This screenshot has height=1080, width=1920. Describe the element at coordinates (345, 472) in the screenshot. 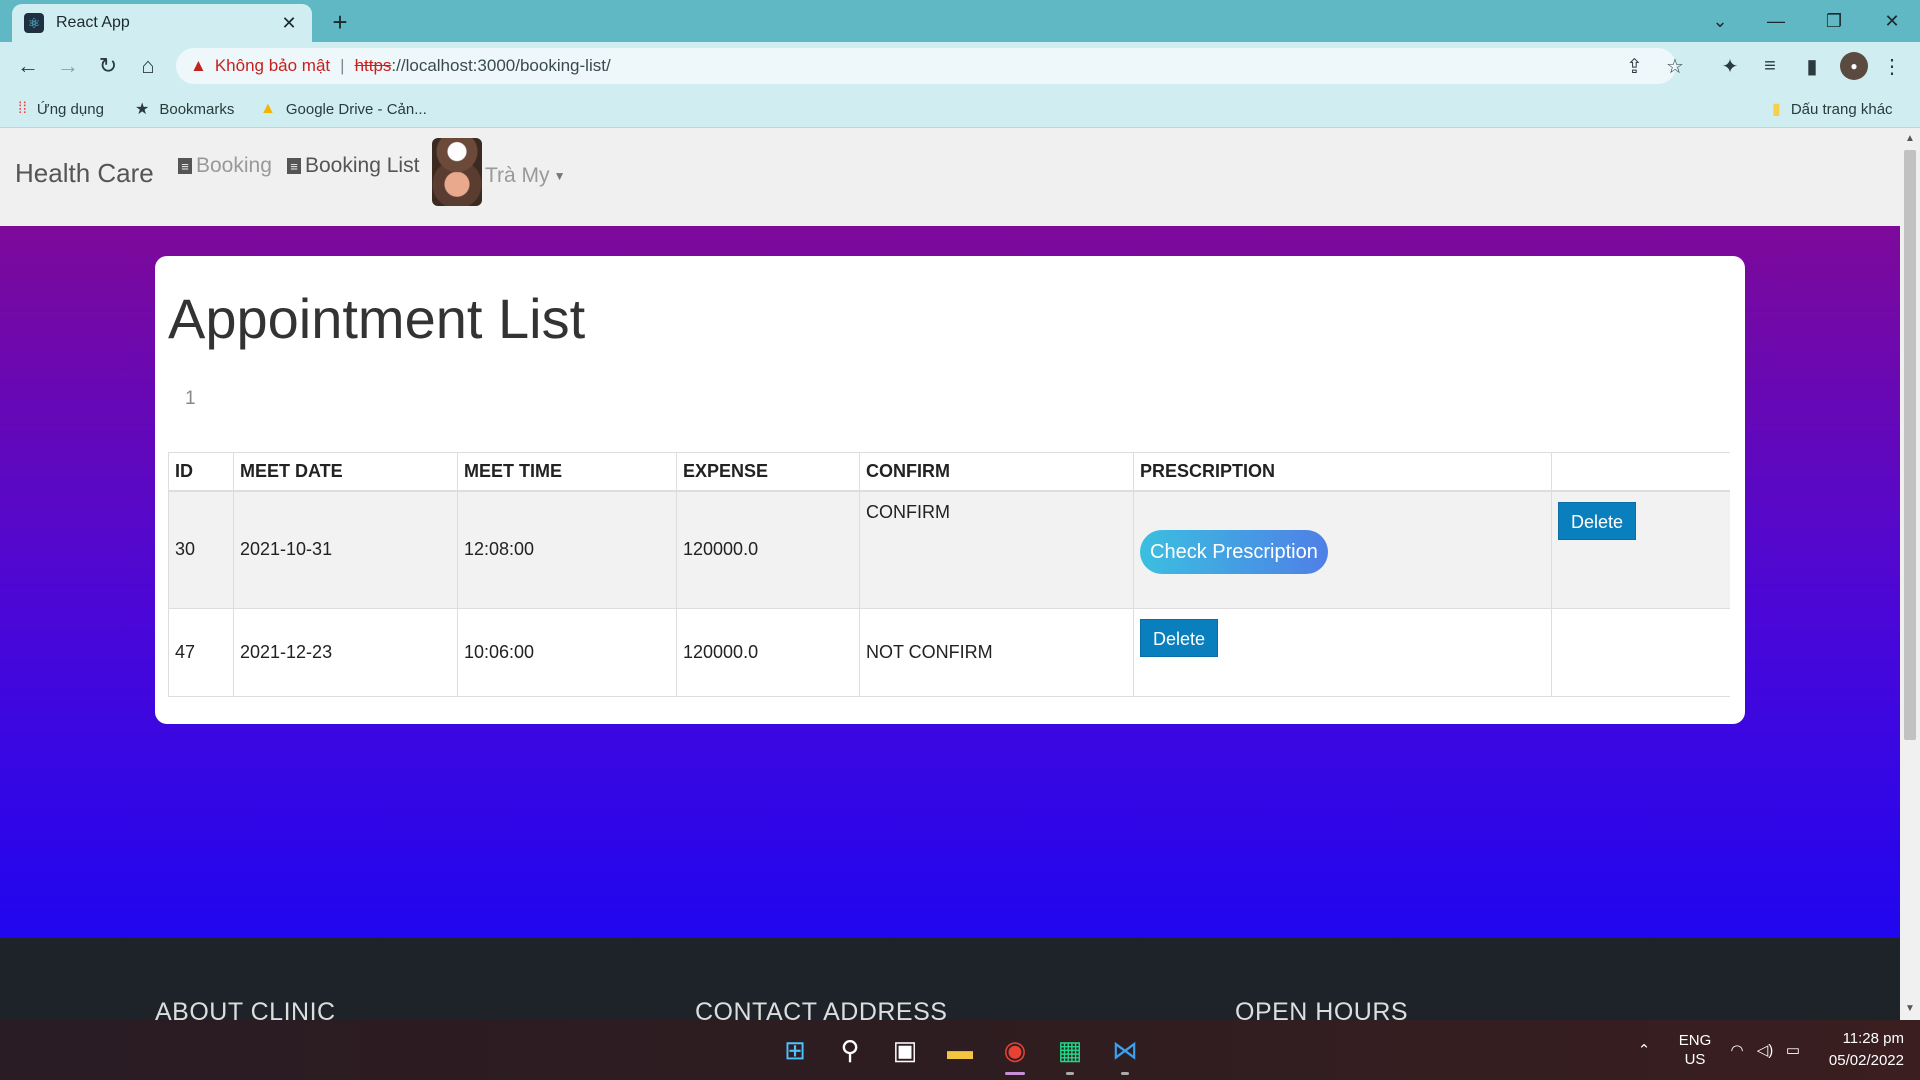

I see `column-header-meet-date: MEET DATE` at that location.